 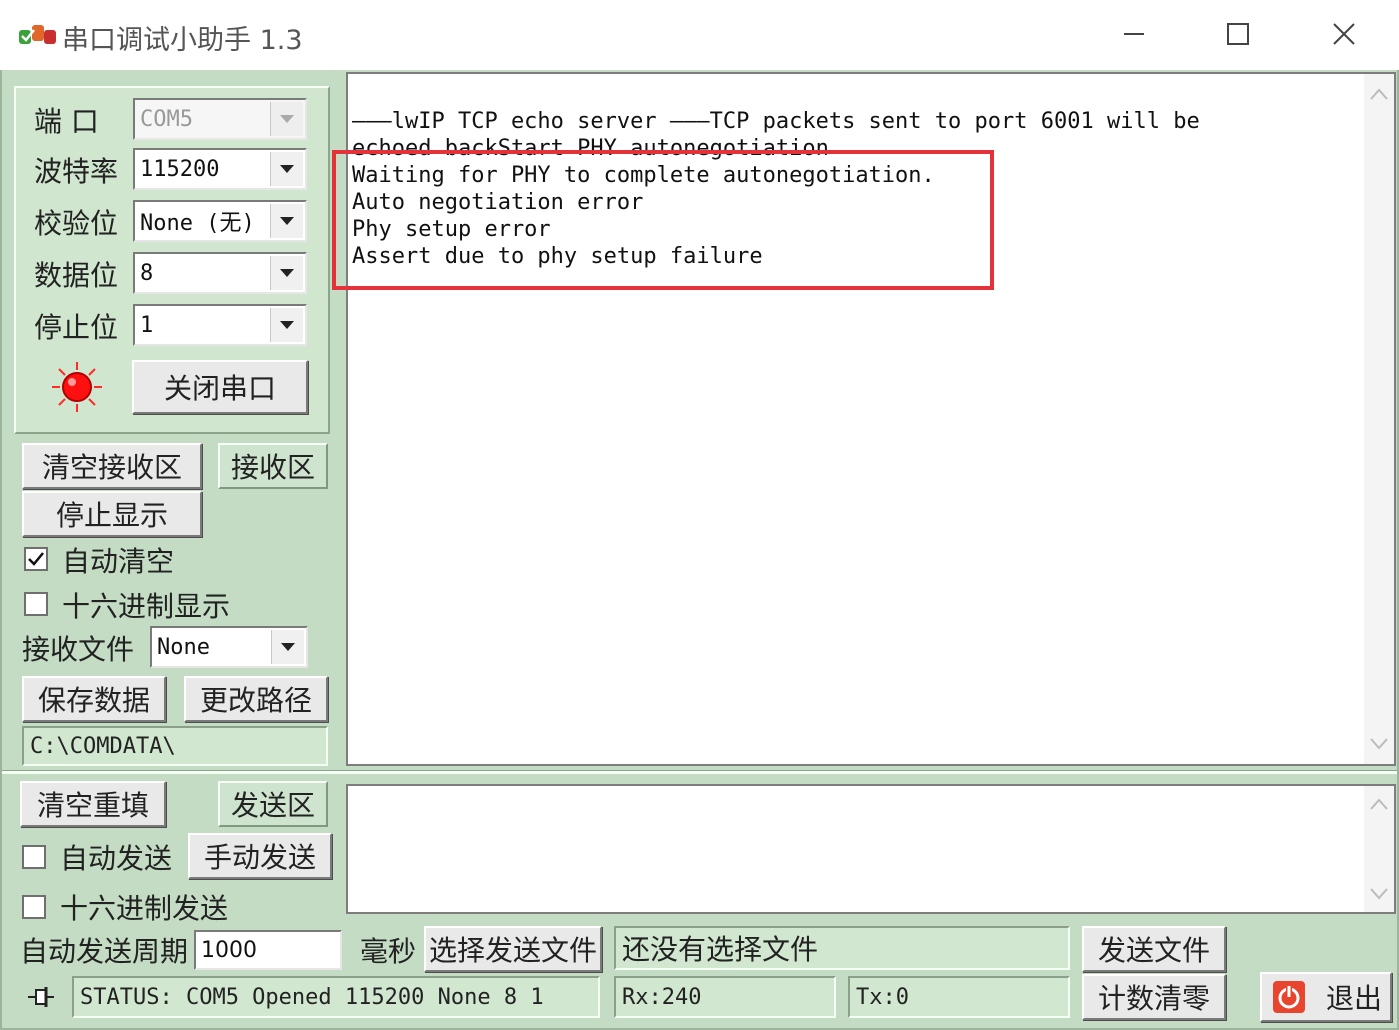 What do you see at coordinates (268, 950) in the screenshot?
I see `auto-period-input: 1000` at bounding box center [268, 950].